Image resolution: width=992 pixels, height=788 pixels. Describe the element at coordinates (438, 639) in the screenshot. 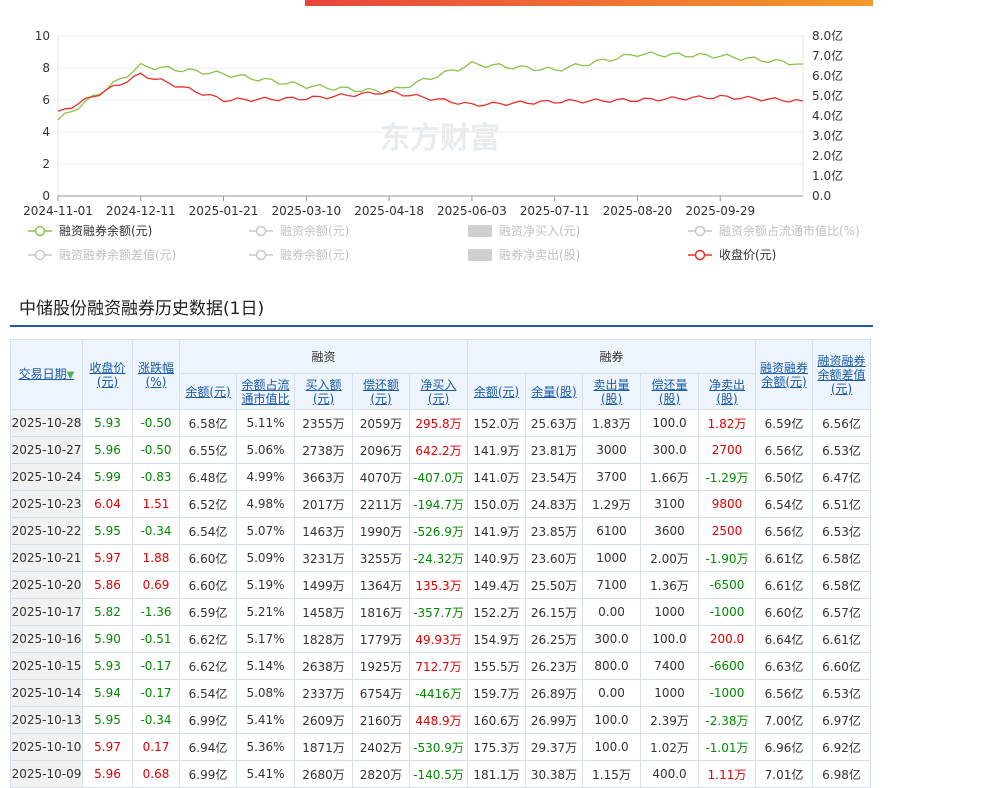

I see `cell-rz-net: 49.93万` at that location.